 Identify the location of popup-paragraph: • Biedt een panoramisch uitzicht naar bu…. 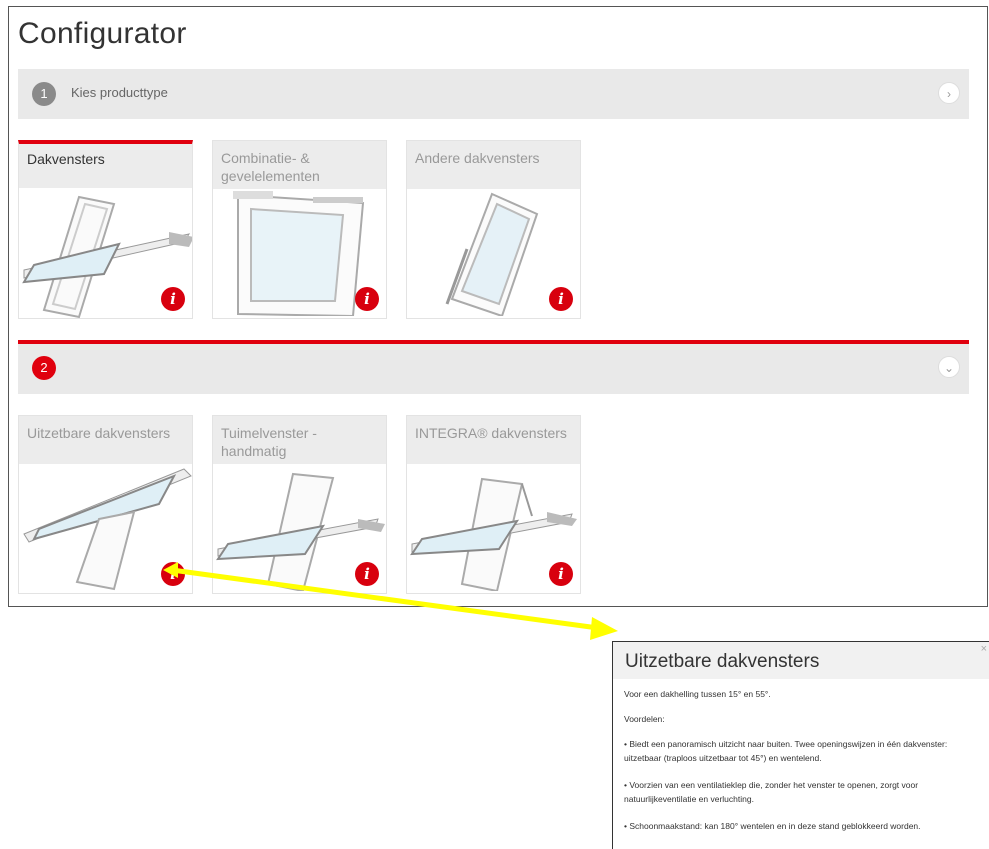
(786, 751).